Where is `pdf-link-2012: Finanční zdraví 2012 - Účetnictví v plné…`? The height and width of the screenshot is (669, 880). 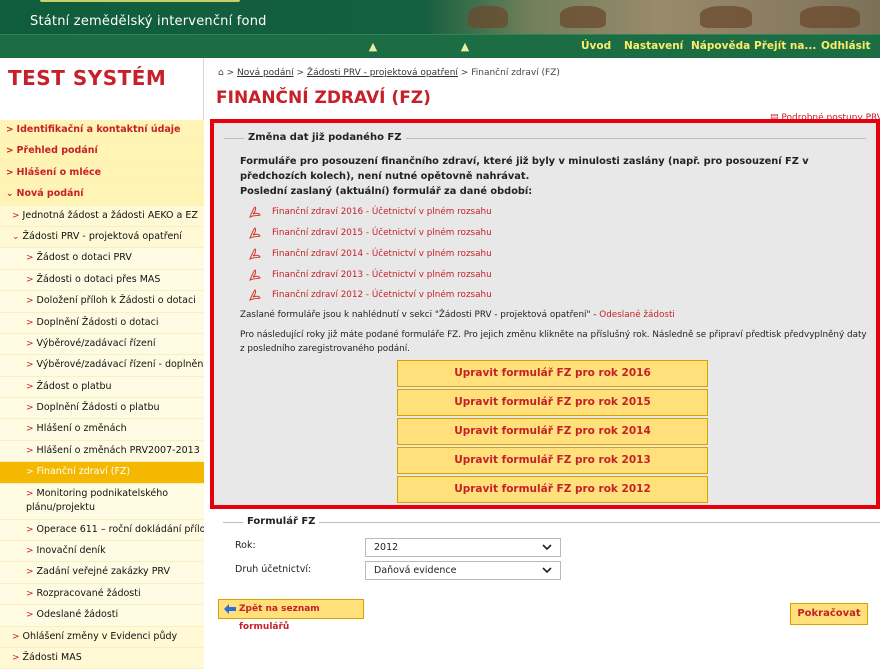 pdf-link-2012: Finanční zdraví 2012 - Účetnictví v plné… is located at coordinates (448, 296).